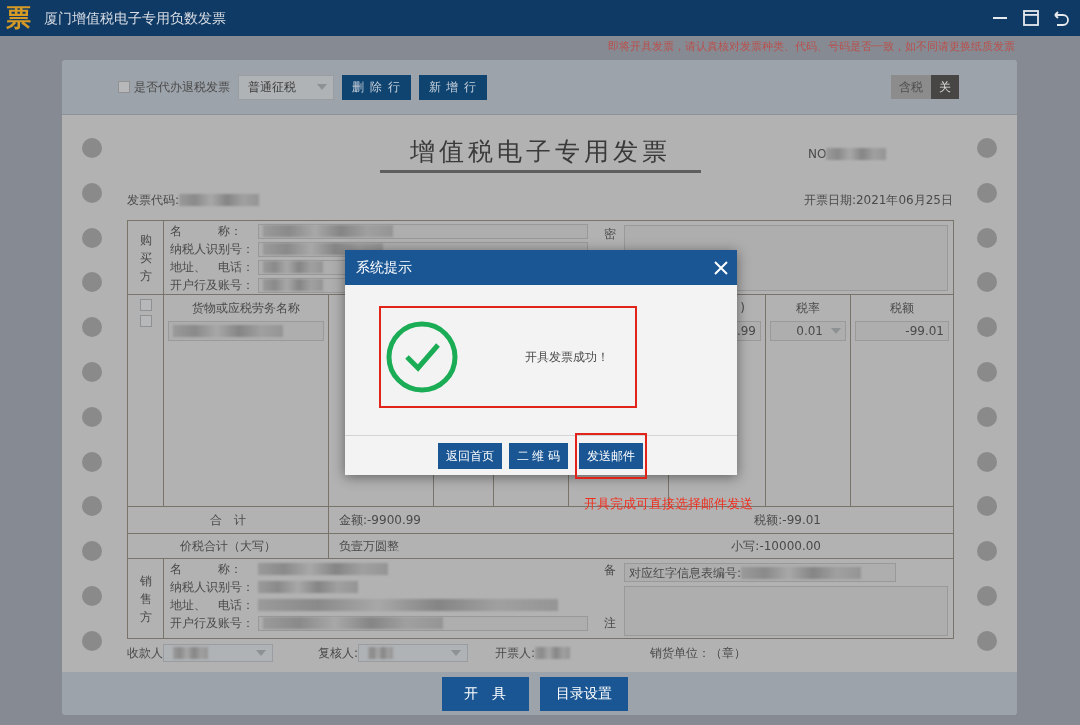  I want to click on dialog-button: 发送邮件, so click(611, 455).